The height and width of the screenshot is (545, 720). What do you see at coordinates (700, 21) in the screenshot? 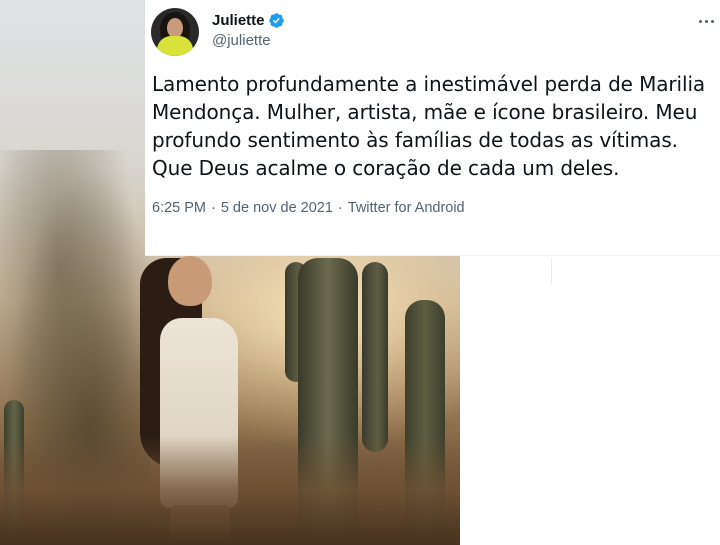
I see `more-horizontal-icon` at bounding box center [700, 21].